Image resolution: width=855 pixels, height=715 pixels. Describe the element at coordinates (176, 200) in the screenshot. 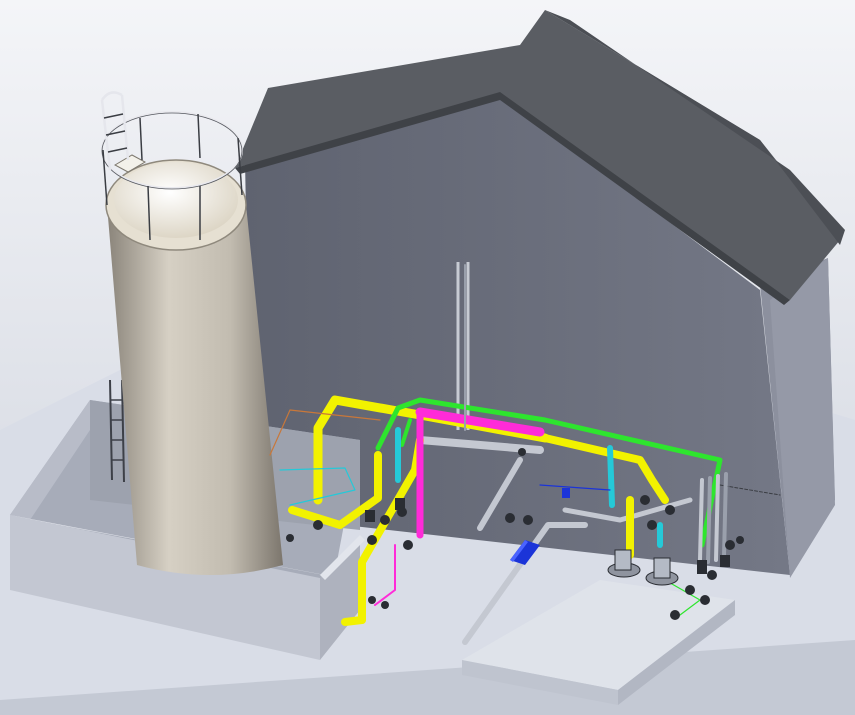

I see `silo-dome` at that location.